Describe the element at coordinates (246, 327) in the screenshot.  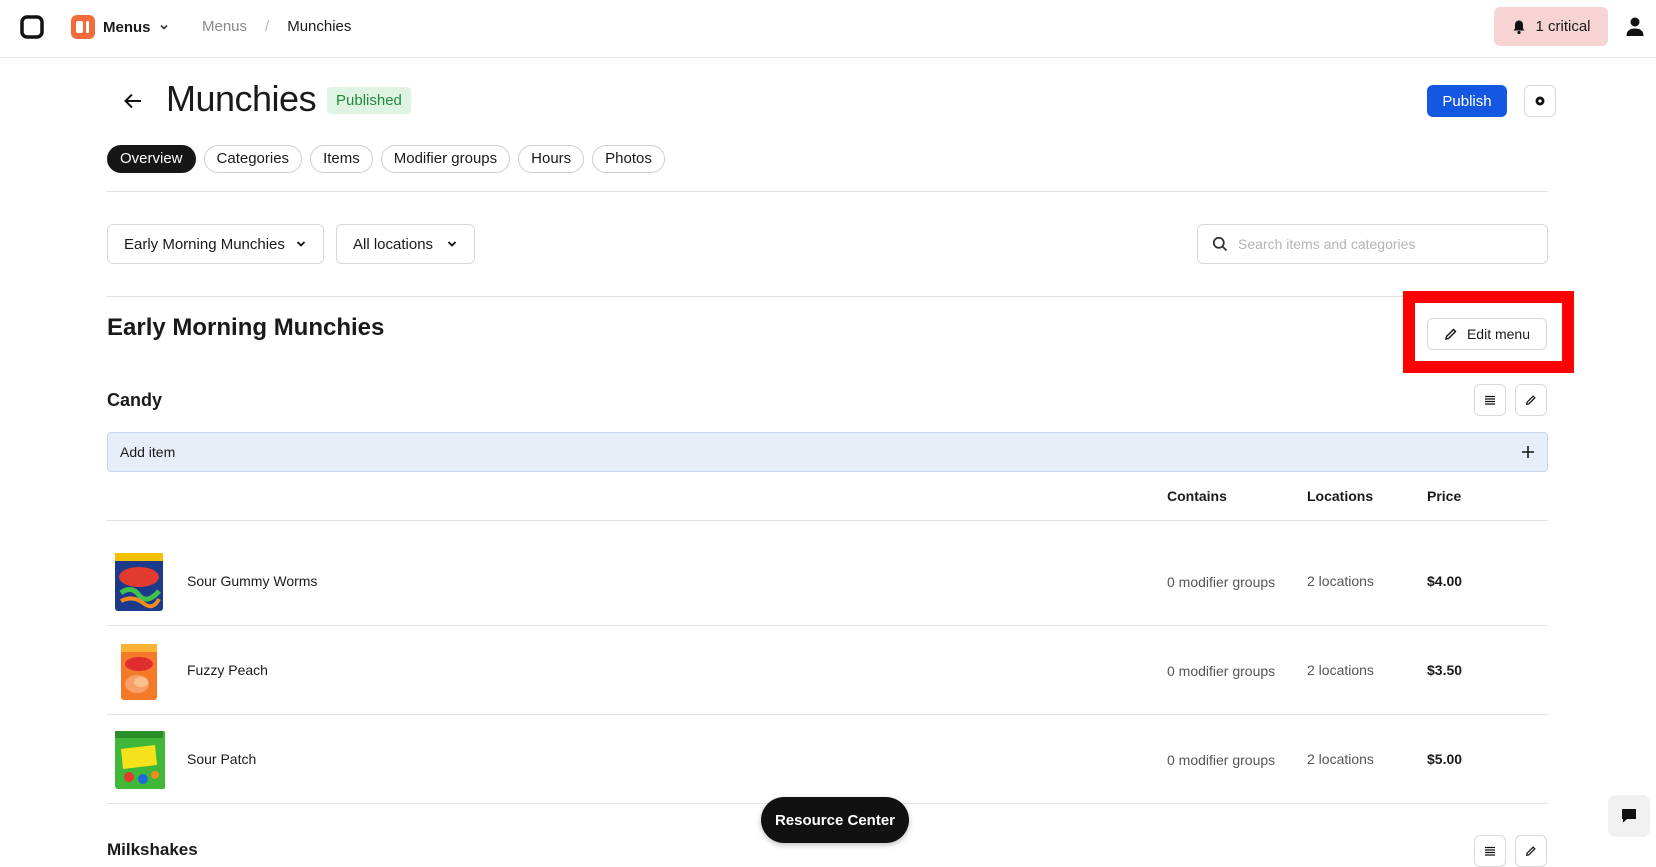
I see `menu-section-title: Early Morning Munchies` at that location.